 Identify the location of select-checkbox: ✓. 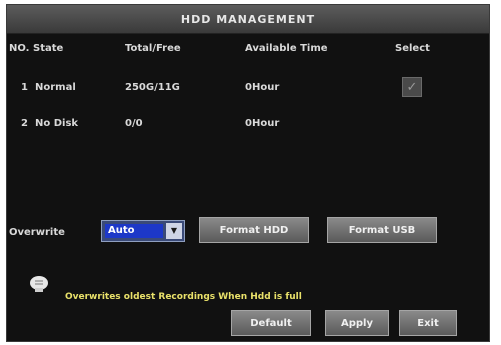
(412, 87).